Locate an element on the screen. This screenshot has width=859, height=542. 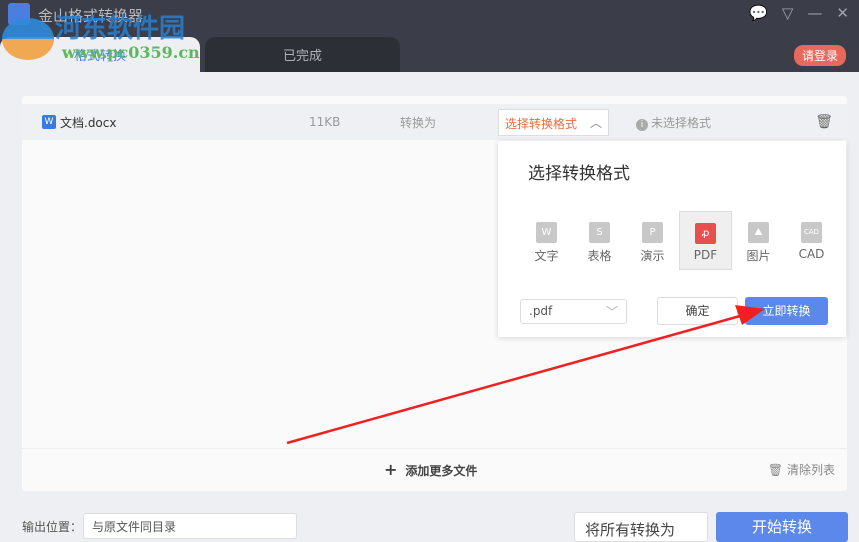
annotation-arrow is located at coordinates (525, 375).